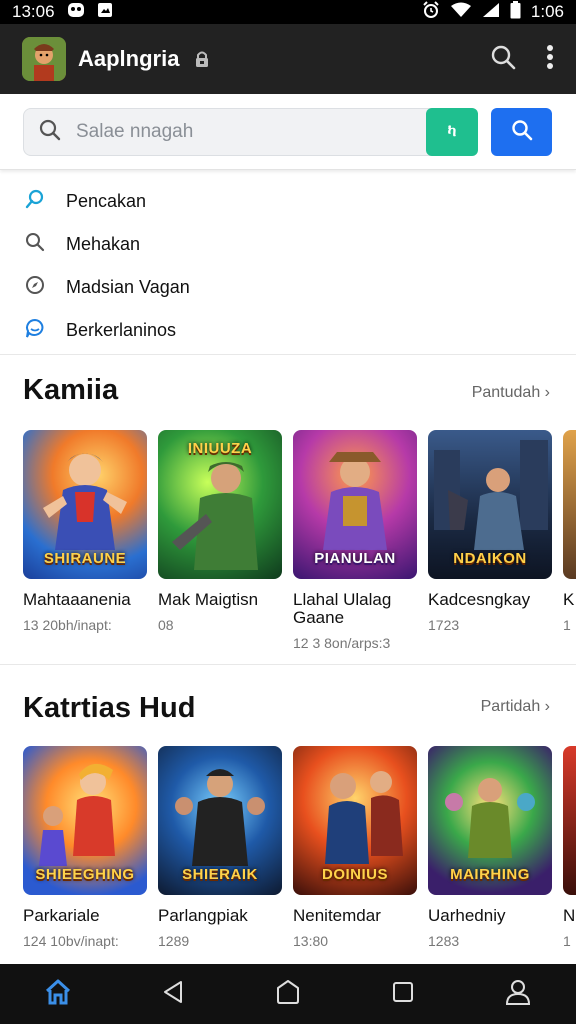  What do you see at coordinates (288, 244) in the screenshot?
I see `suggestion-item: Mehakan` at bounding box center [288, 244].